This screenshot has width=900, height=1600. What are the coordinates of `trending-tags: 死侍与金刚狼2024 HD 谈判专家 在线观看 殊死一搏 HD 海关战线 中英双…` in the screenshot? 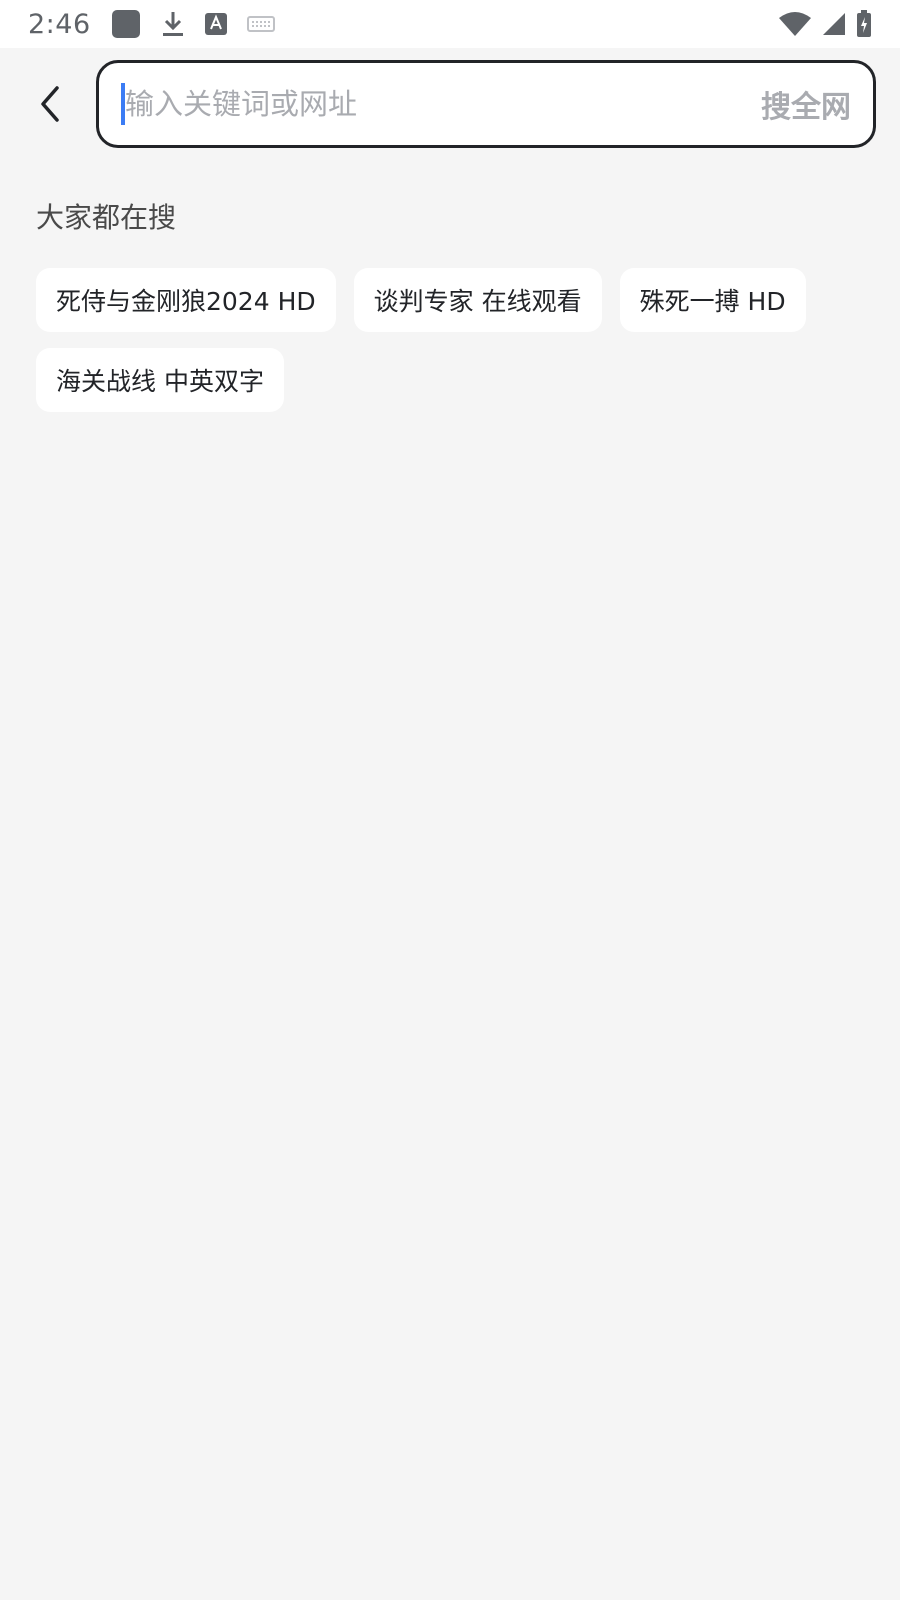 It's located at (451, 340).